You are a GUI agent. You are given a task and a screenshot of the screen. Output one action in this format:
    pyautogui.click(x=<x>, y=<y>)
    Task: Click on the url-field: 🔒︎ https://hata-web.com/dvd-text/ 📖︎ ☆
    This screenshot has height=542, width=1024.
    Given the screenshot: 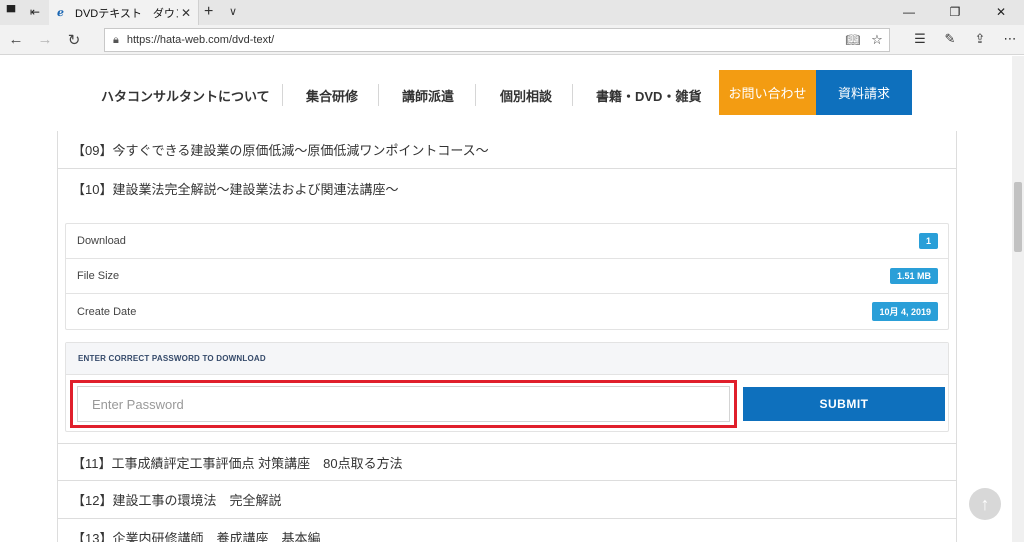 What is the action you would take?
    pyautogui.click(x=497, y=40)
    